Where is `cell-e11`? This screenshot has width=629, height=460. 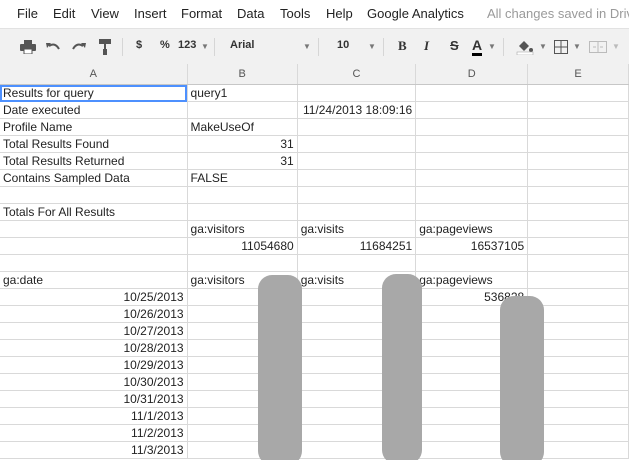 cell-e11 is located at coordinates (578, 263).